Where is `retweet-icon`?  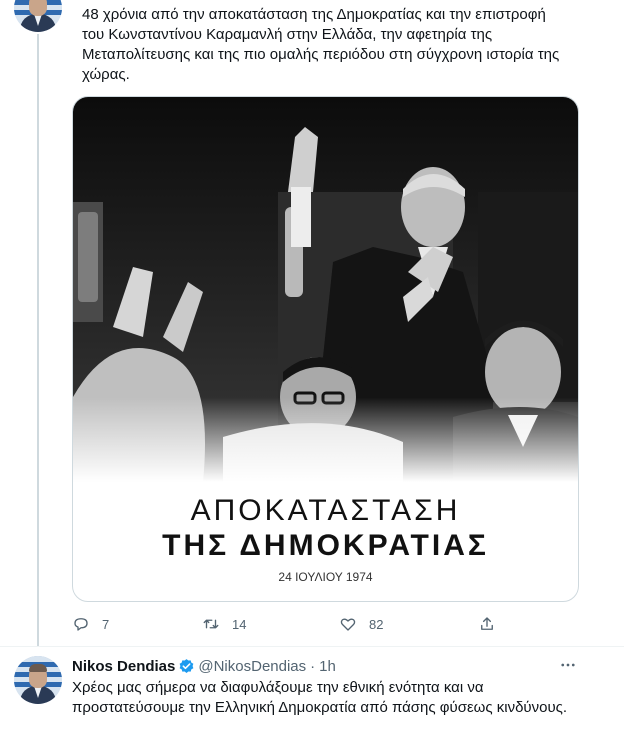
retweet-icon is located at coordinates (211, 624).